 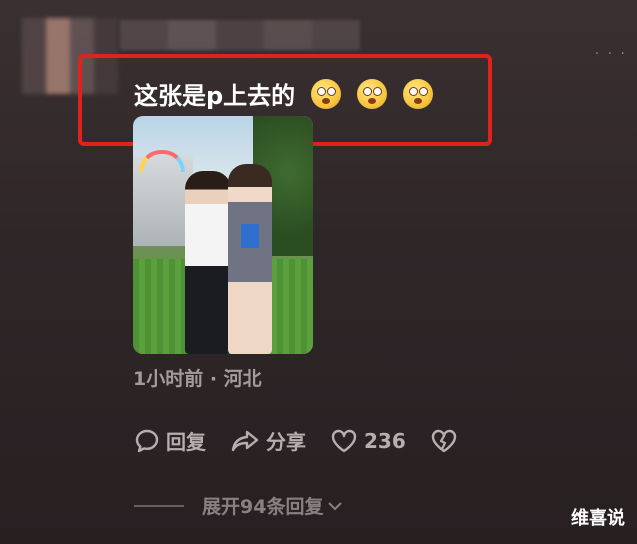 What do you see at coordinates (208, 262) in the screenshot?
I see `photo-person-left` at bounding box center [208, 262].